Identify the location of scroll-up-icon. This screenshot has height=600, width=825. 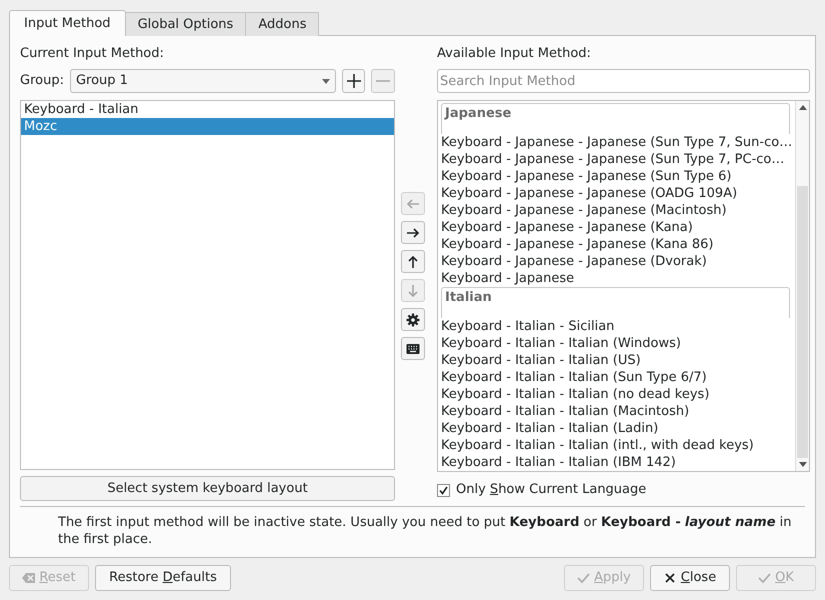
(802, 107).